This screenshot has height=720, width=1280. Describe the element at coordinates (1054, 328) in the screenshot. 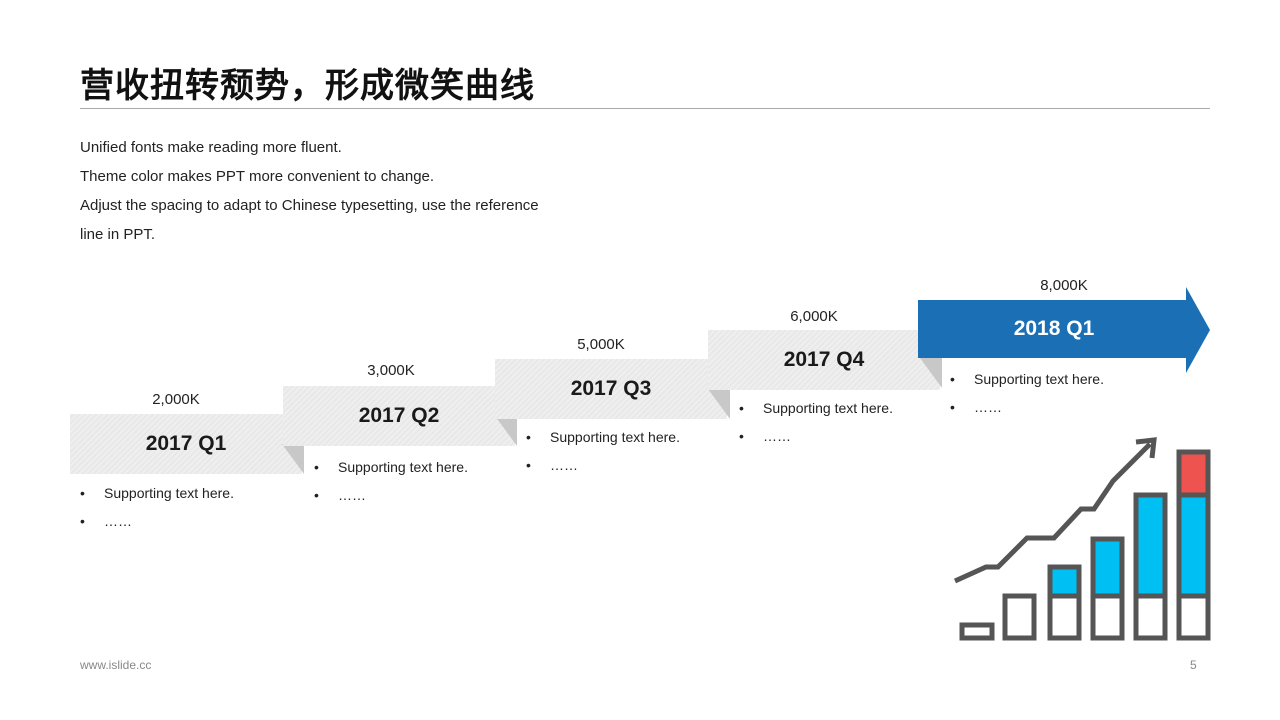

I see `step-band-2018-q1: 2018 Q1` at that location.